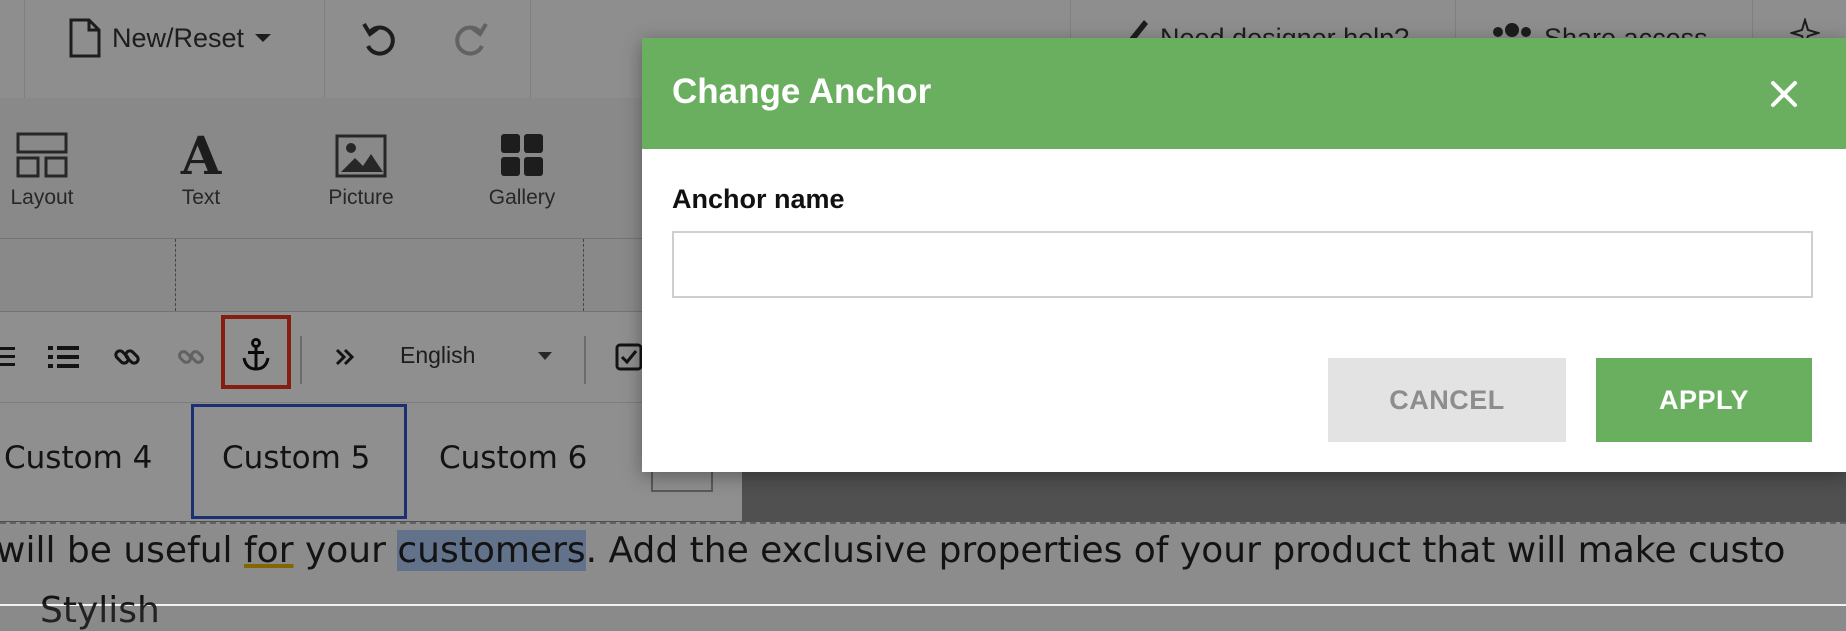  I want to click on dialog-title: Change Anchor, so click(802, 91).